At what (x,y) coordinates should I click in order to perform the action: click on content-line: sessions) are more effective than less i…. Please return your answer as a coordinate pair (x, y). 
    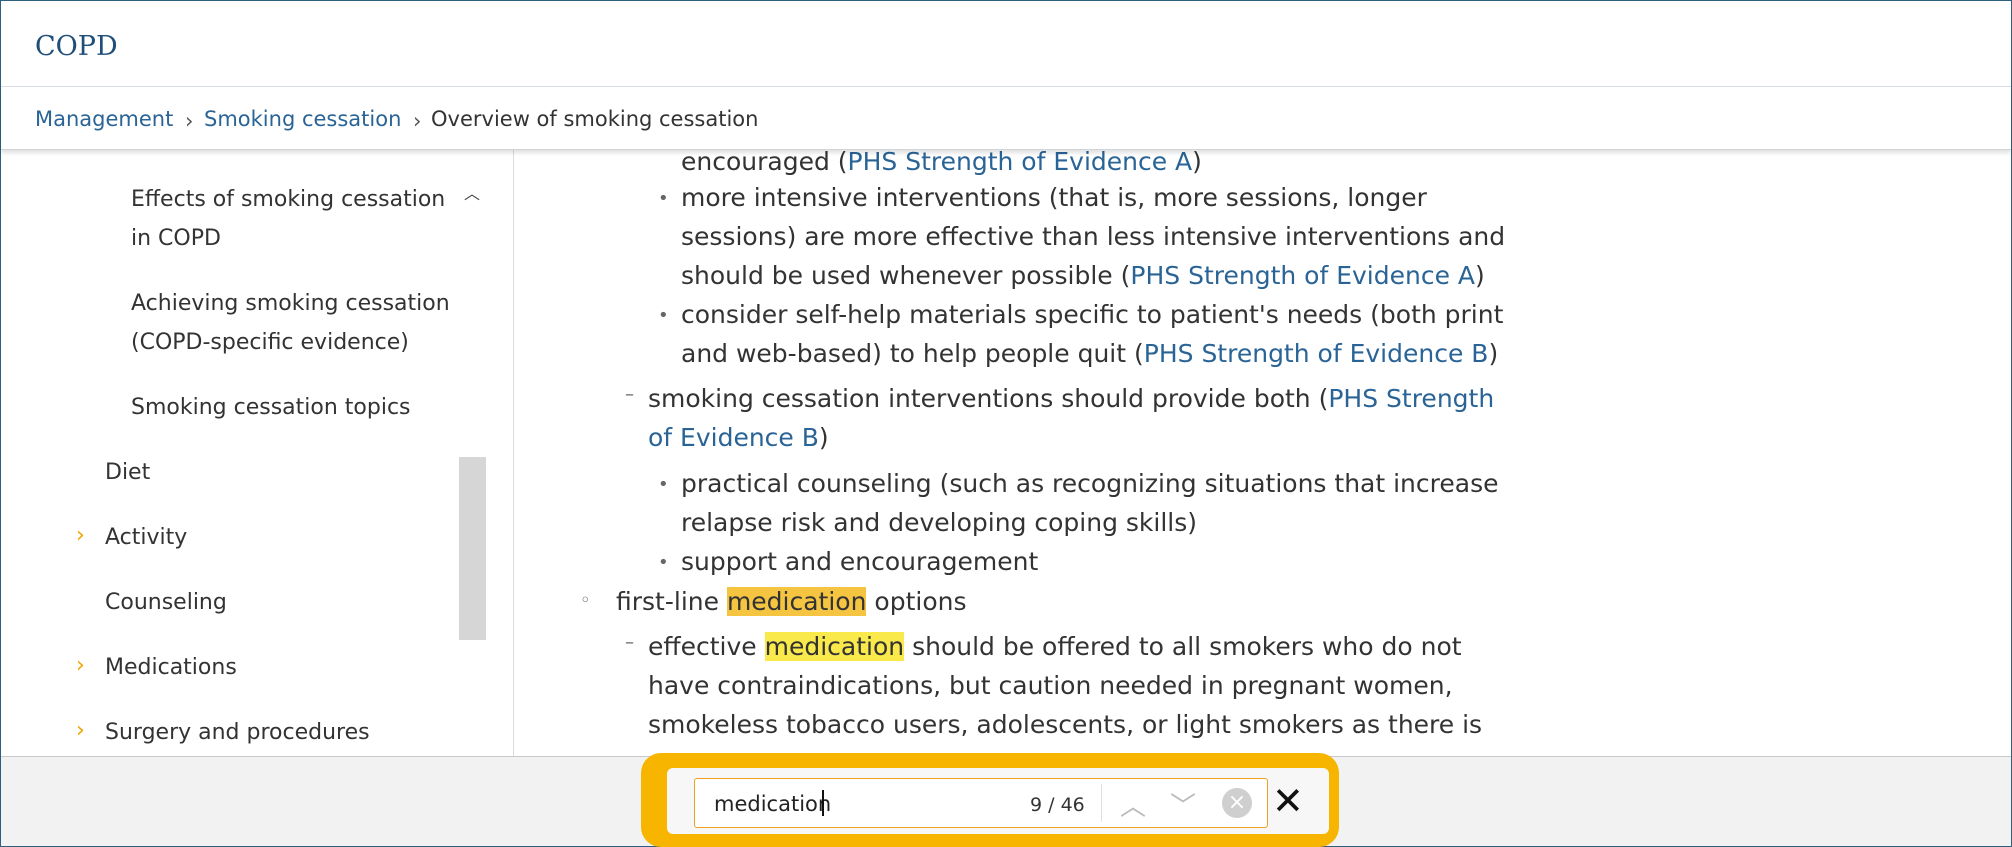
    Looking at the image, I should click on (1093, 236).